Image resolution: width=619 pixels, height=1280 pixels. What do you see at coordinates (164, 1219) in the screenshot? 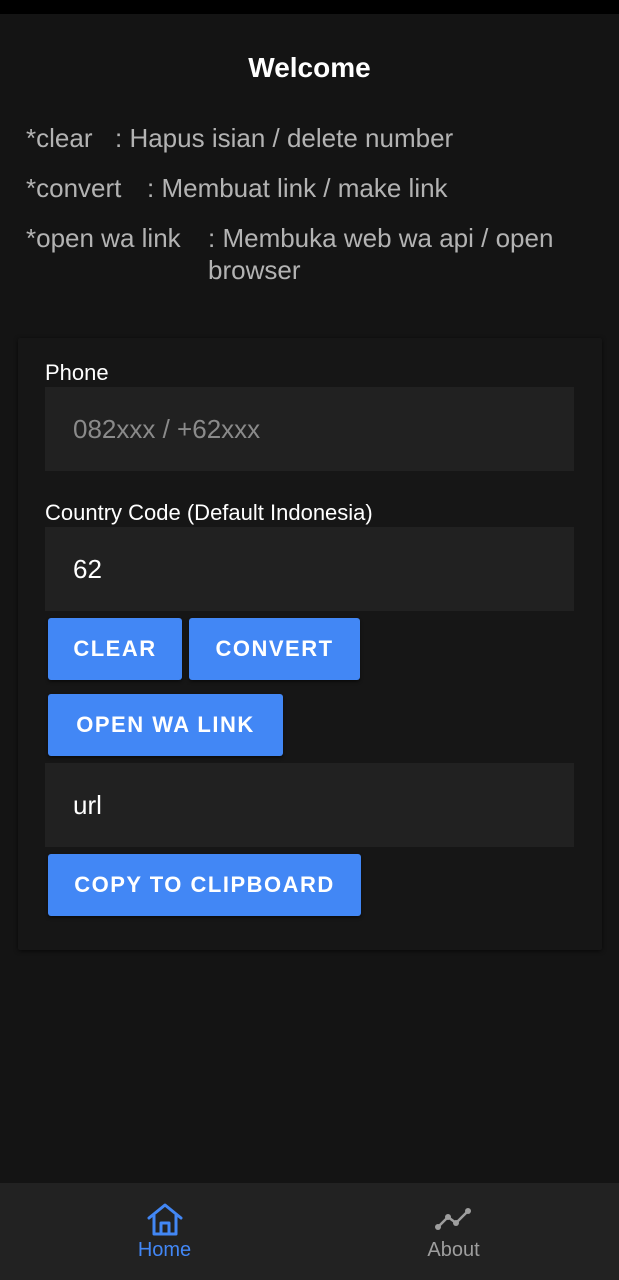
I see `home-icon` at bounding box center [164, 1219].